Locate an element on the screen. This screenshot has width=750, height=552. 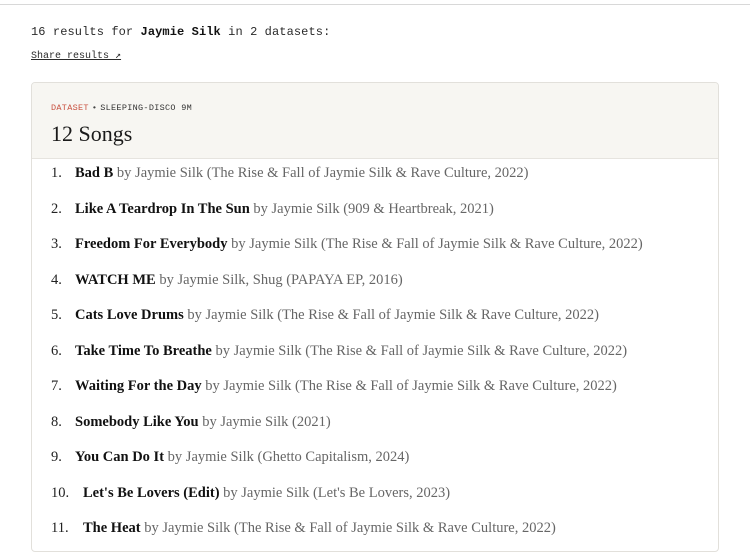
song-meta: by Jaymie Silk (909 & Heartbreak, 2021) is located at coordinates (371, 209).